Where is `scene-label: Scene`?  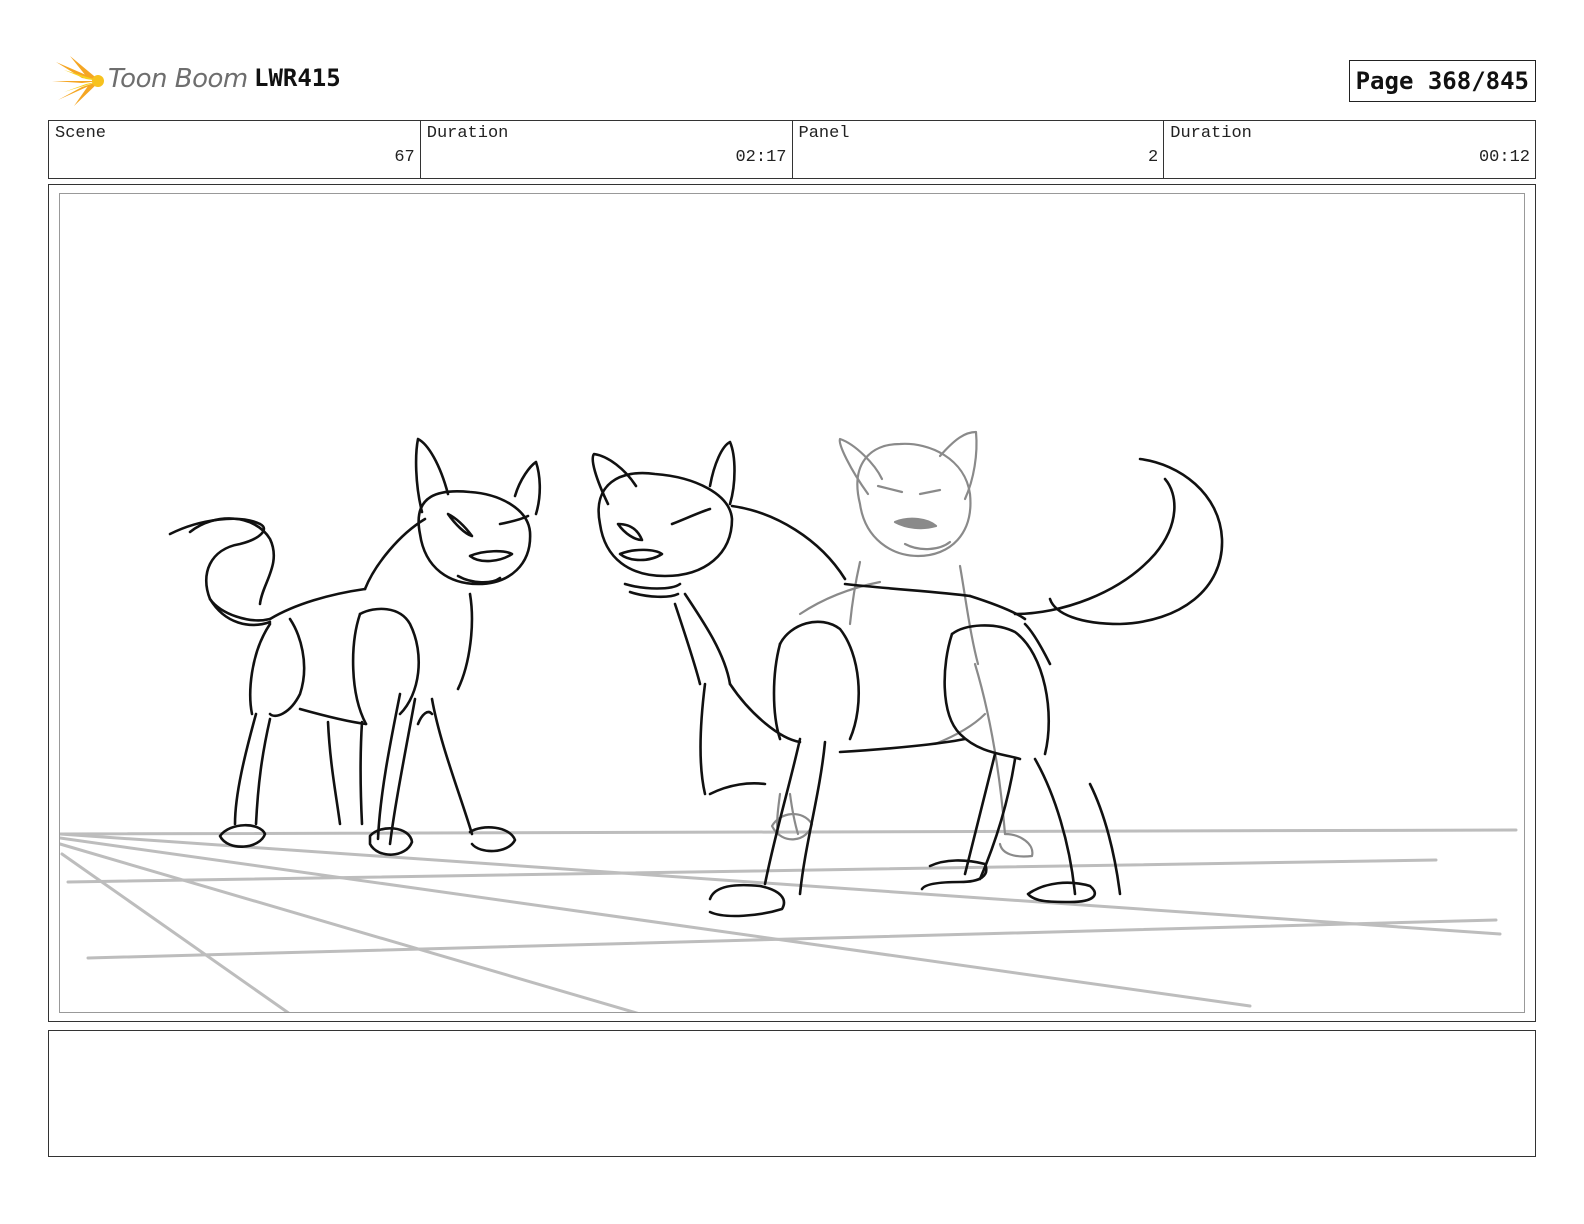
scene-label: Scene is located at coordinates (81, 133).